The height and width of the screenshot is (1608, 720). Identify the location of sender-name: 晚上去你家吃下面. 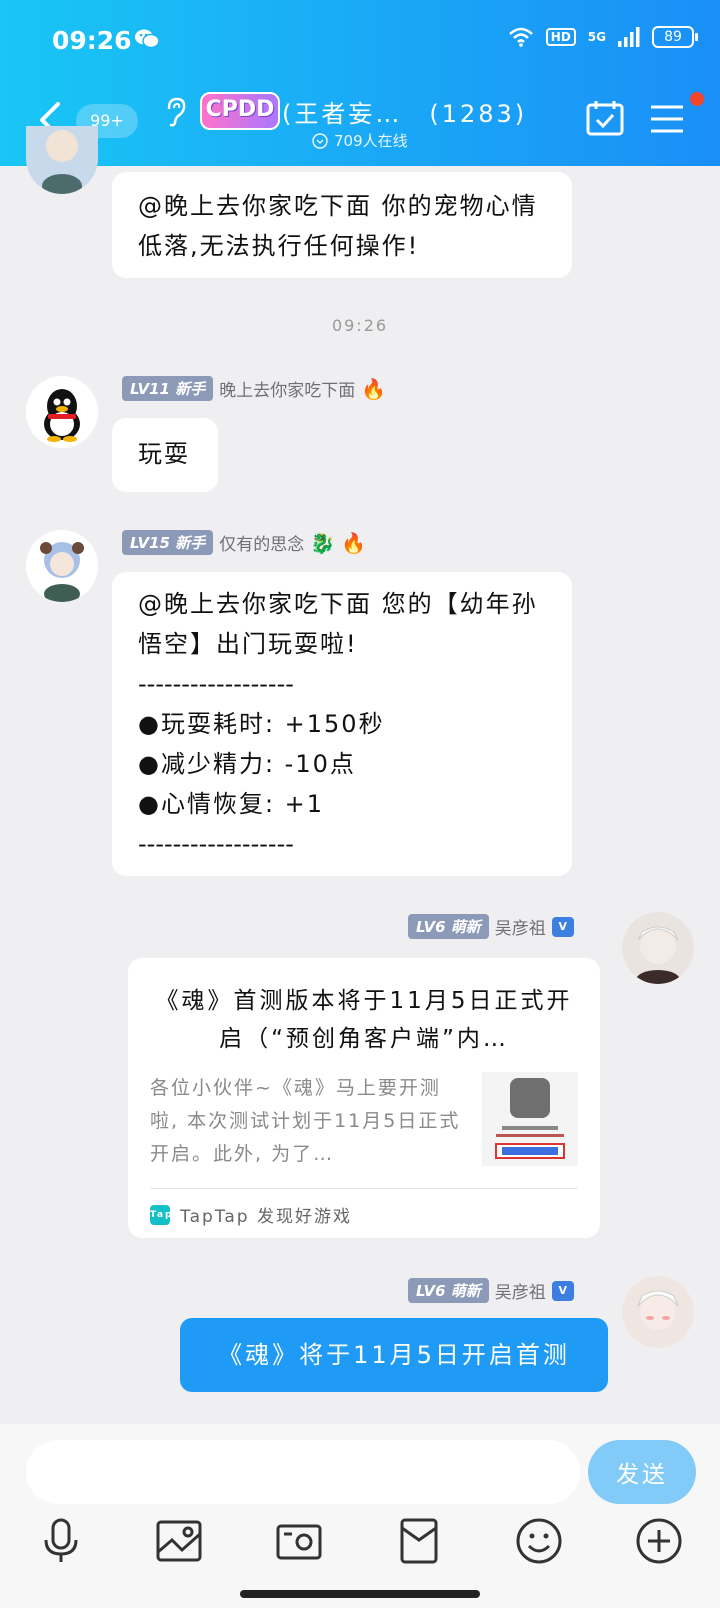
(287, 388).